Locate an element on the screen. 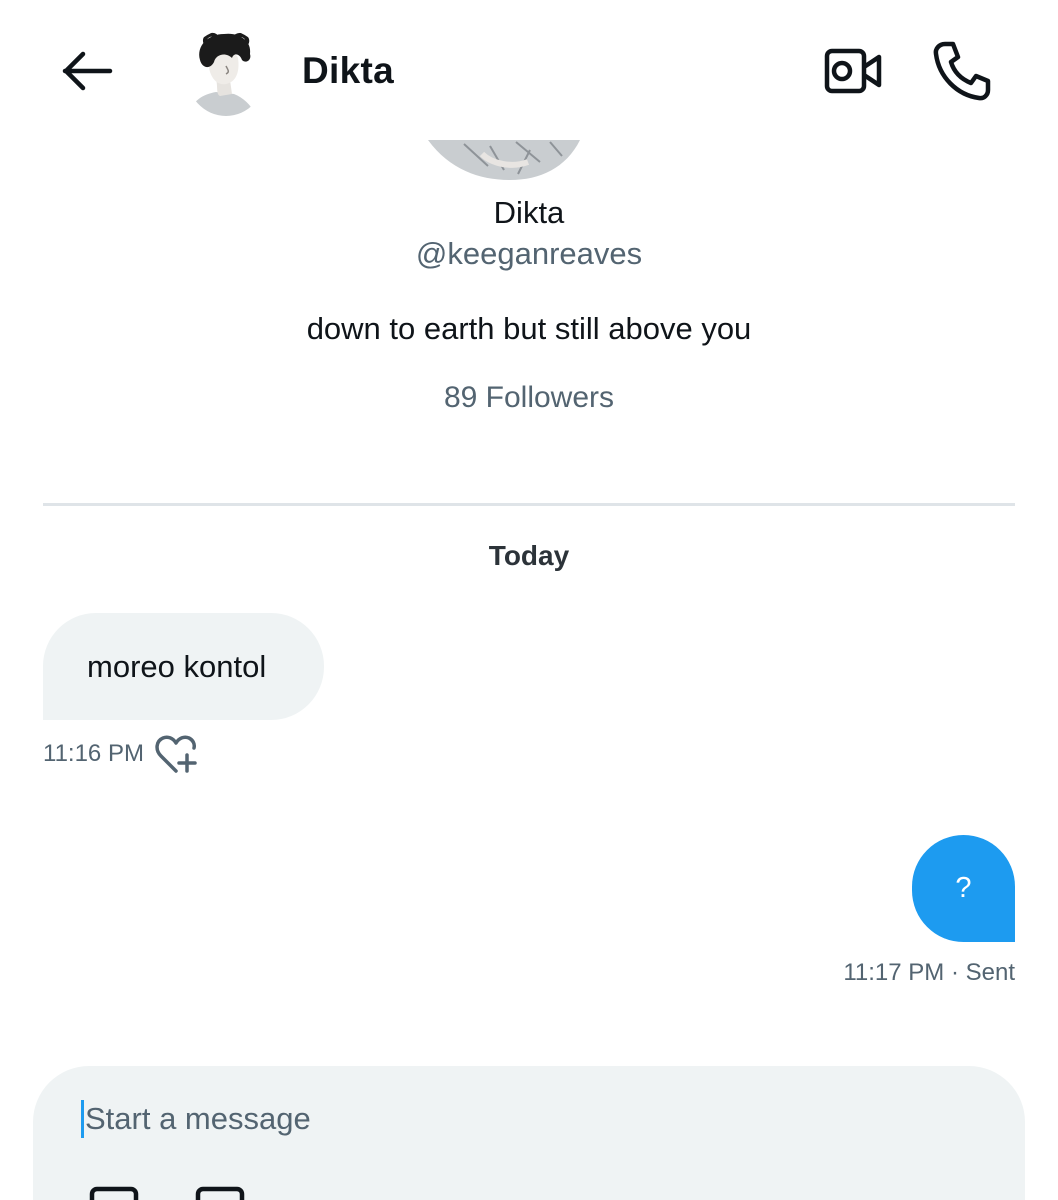 This screenshot has height=1200, width=1058. heart-plus-icon is located at coordinates (176, 754).